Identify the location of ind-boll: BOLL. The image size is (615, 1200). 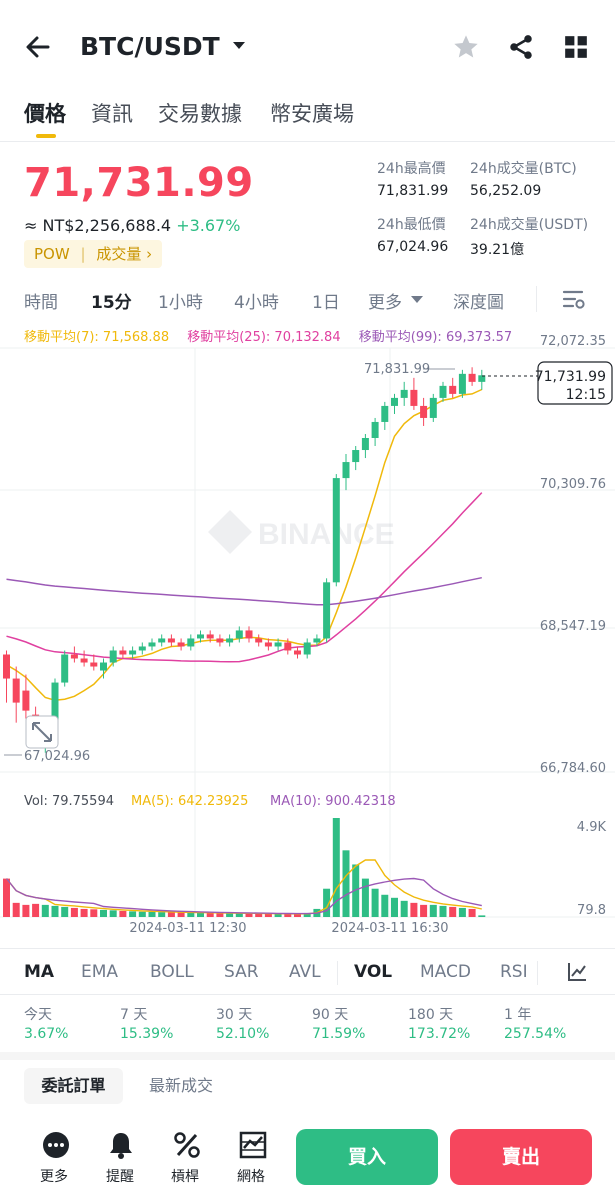
(172, 972).